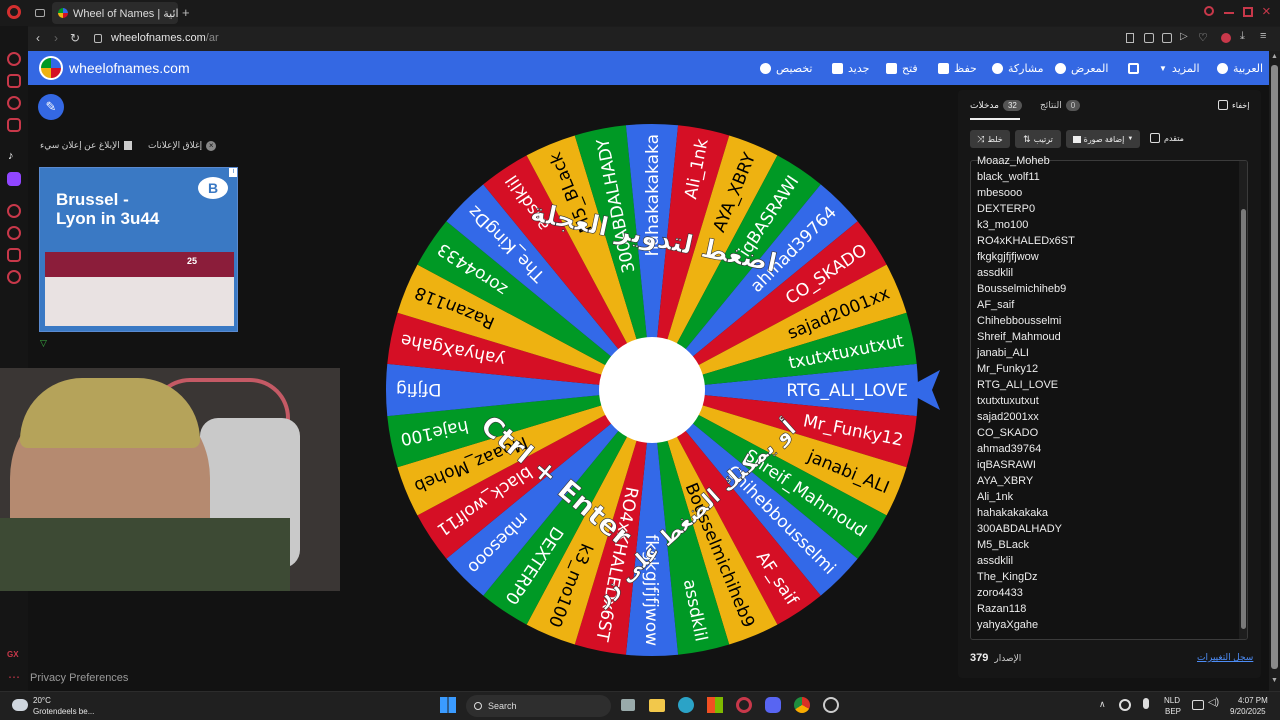 This screenshot has height=720, width=1280. Describe the element at coordinates (1133, 68) in the screenshot. I see `fullscreen-button` at that location.